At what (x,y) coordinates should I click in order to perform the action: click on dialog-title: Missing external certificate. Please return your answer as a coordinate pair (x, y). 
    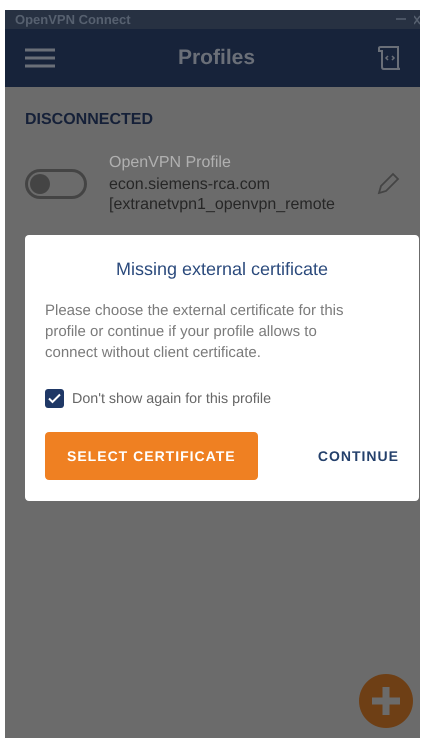
    Looking at the image, I should click on (222, 269).